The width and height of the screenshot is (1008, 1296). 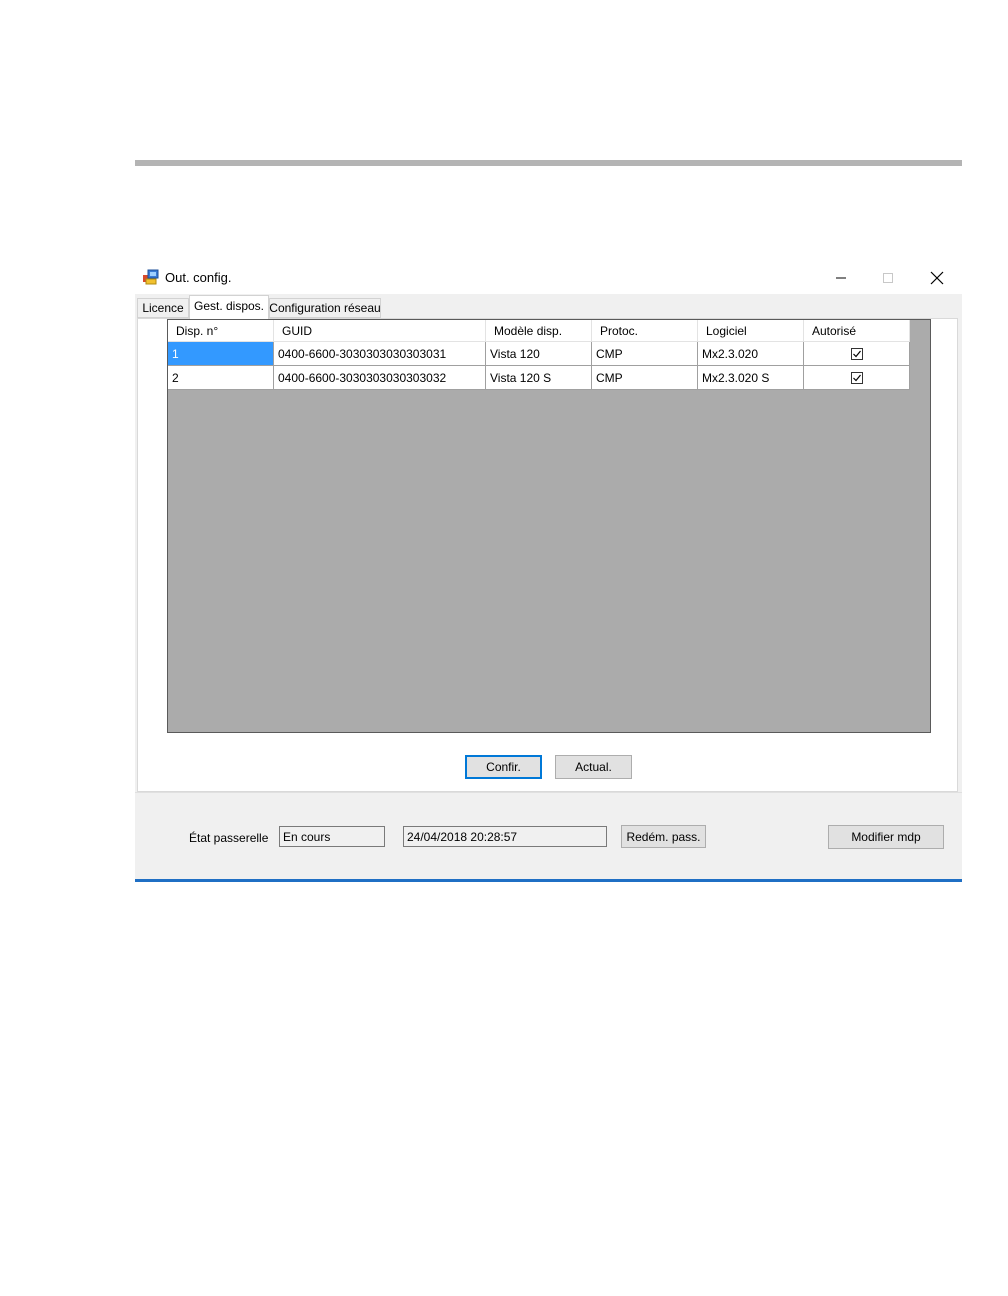 I want to click on tab-label: Licence, so click(x=163, y=308).